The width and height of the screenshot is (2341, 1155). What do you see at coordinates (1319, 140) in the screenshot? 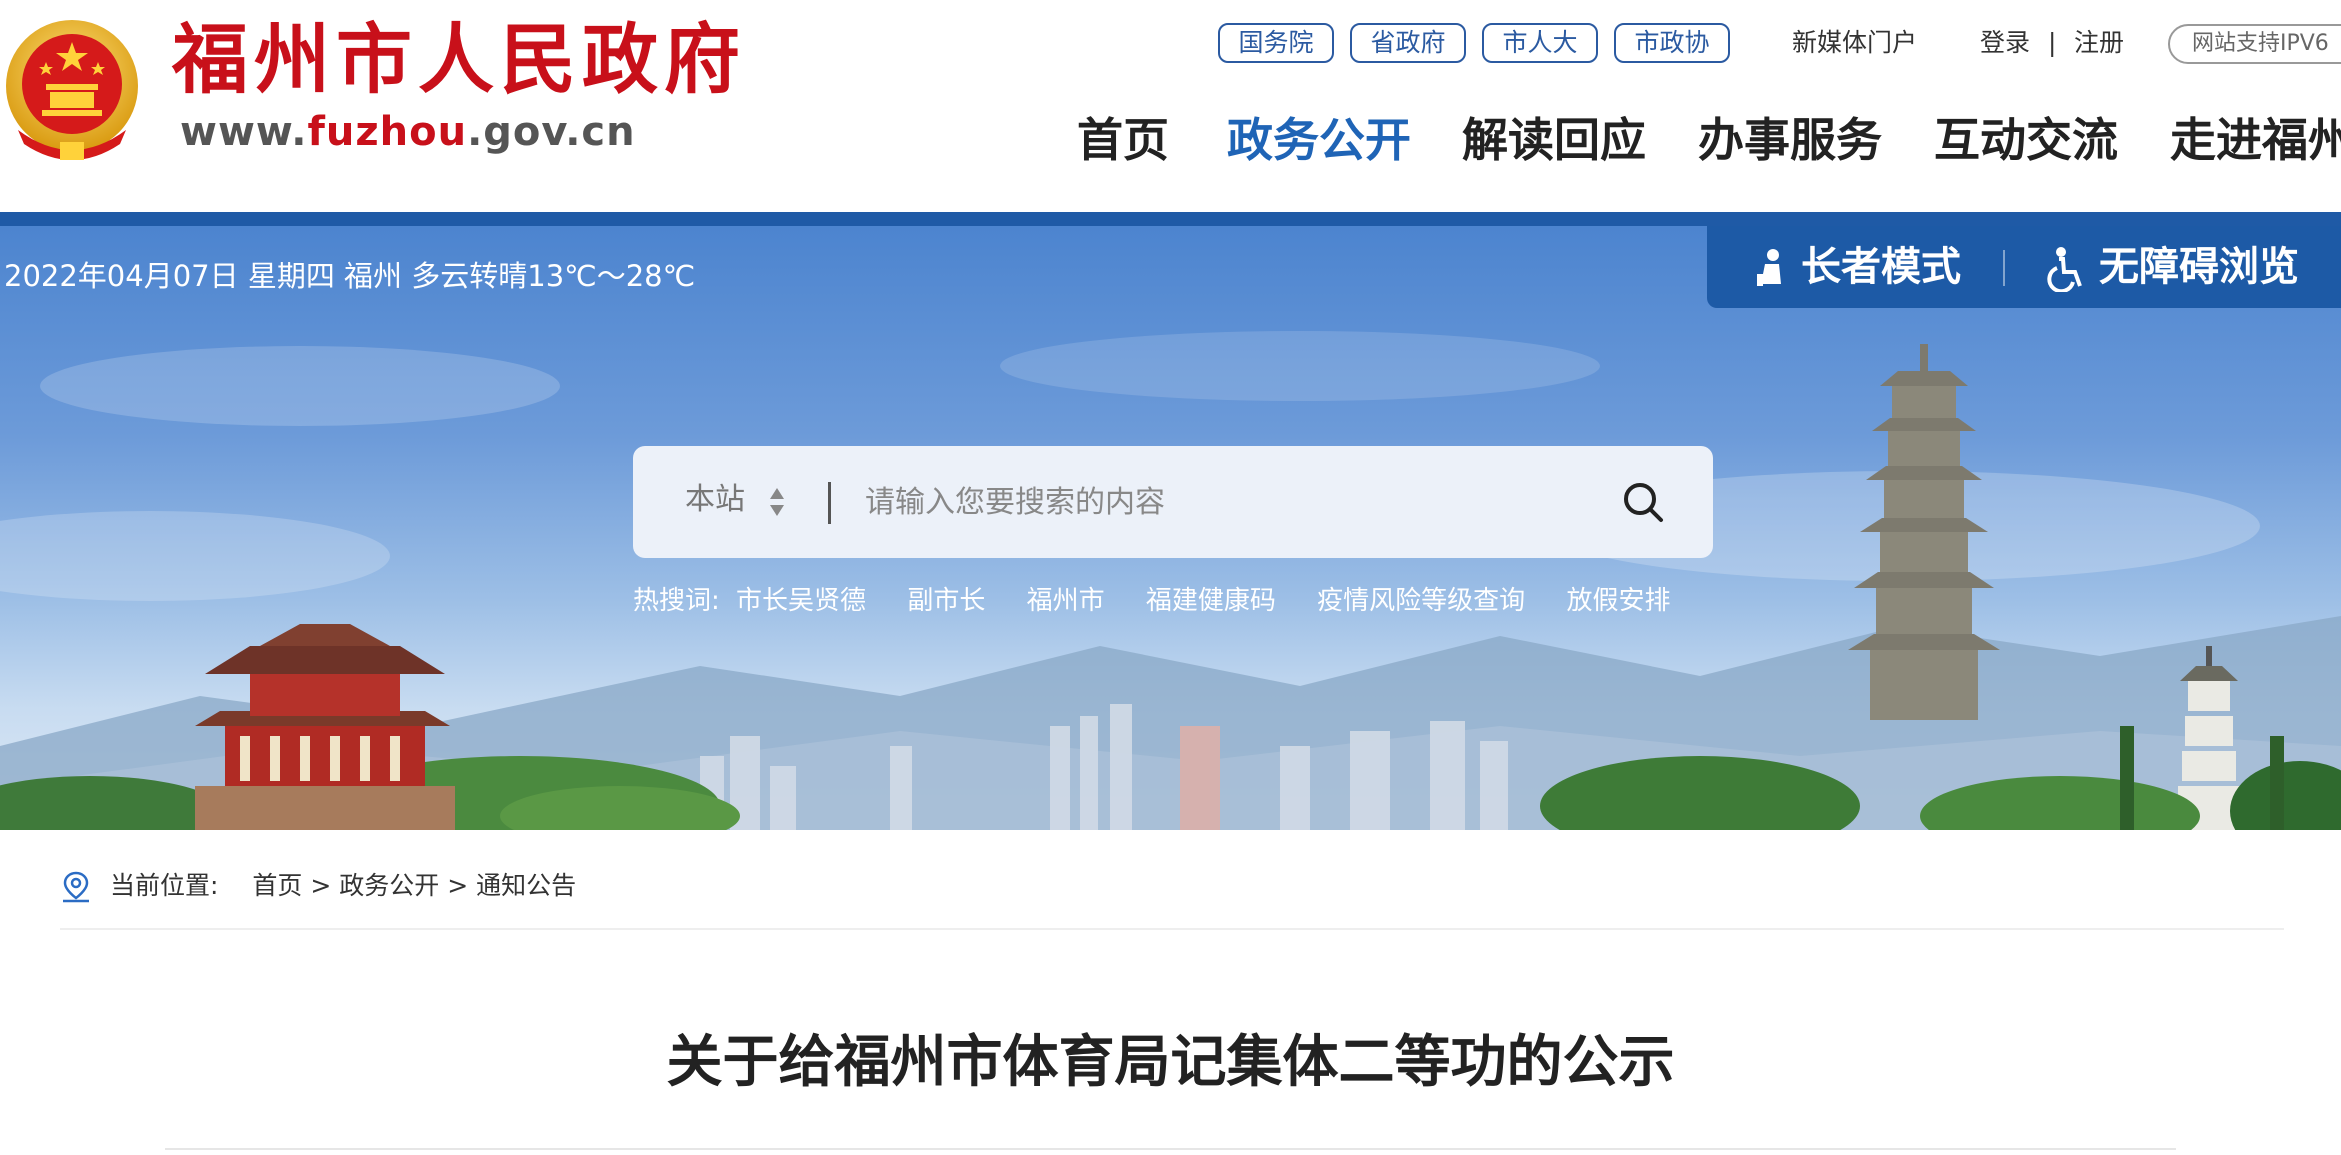
I see `nav-gov-affairs: 政务公开` at bounding box center [1319, 140].